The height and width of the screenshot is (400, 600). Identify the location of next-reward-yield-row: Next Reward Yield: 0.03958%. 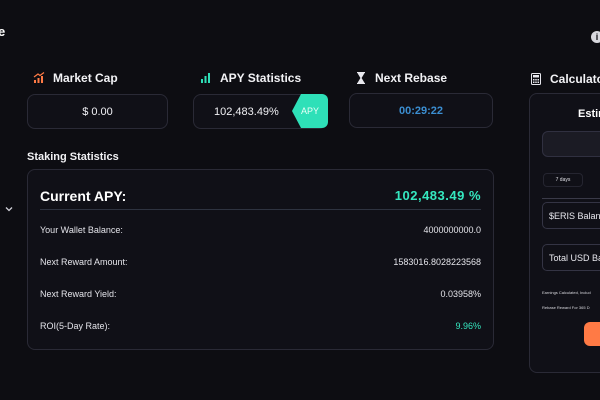
(260, 294).